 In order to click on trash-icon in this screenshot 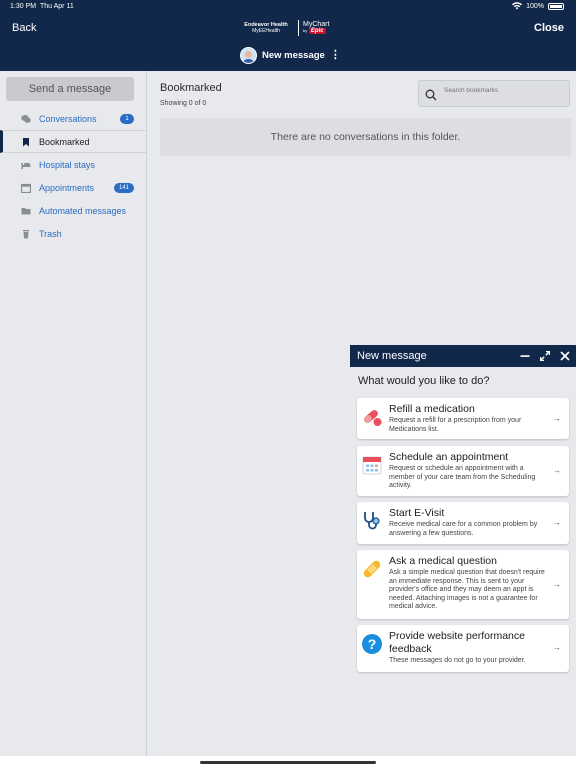, I will do `click(26, 234)`.